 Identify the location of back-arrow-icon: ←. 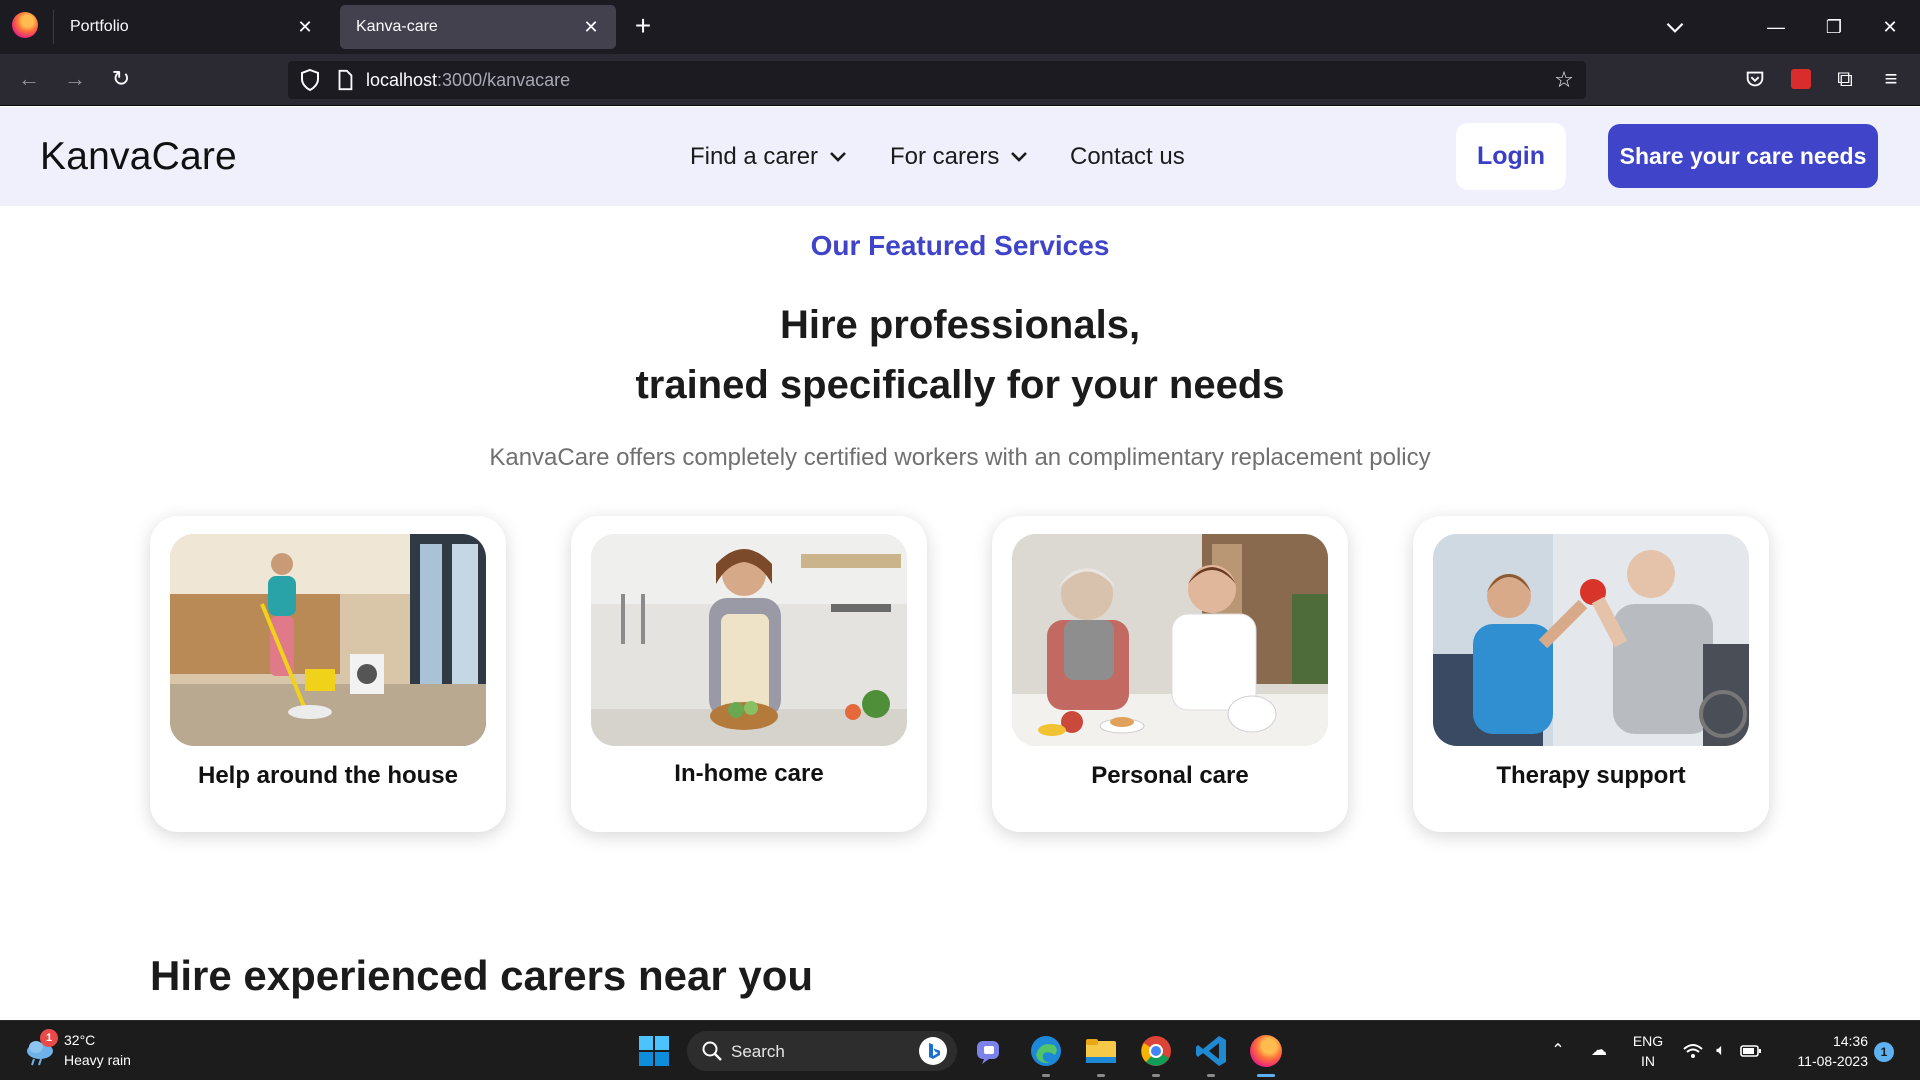
(29, 79).